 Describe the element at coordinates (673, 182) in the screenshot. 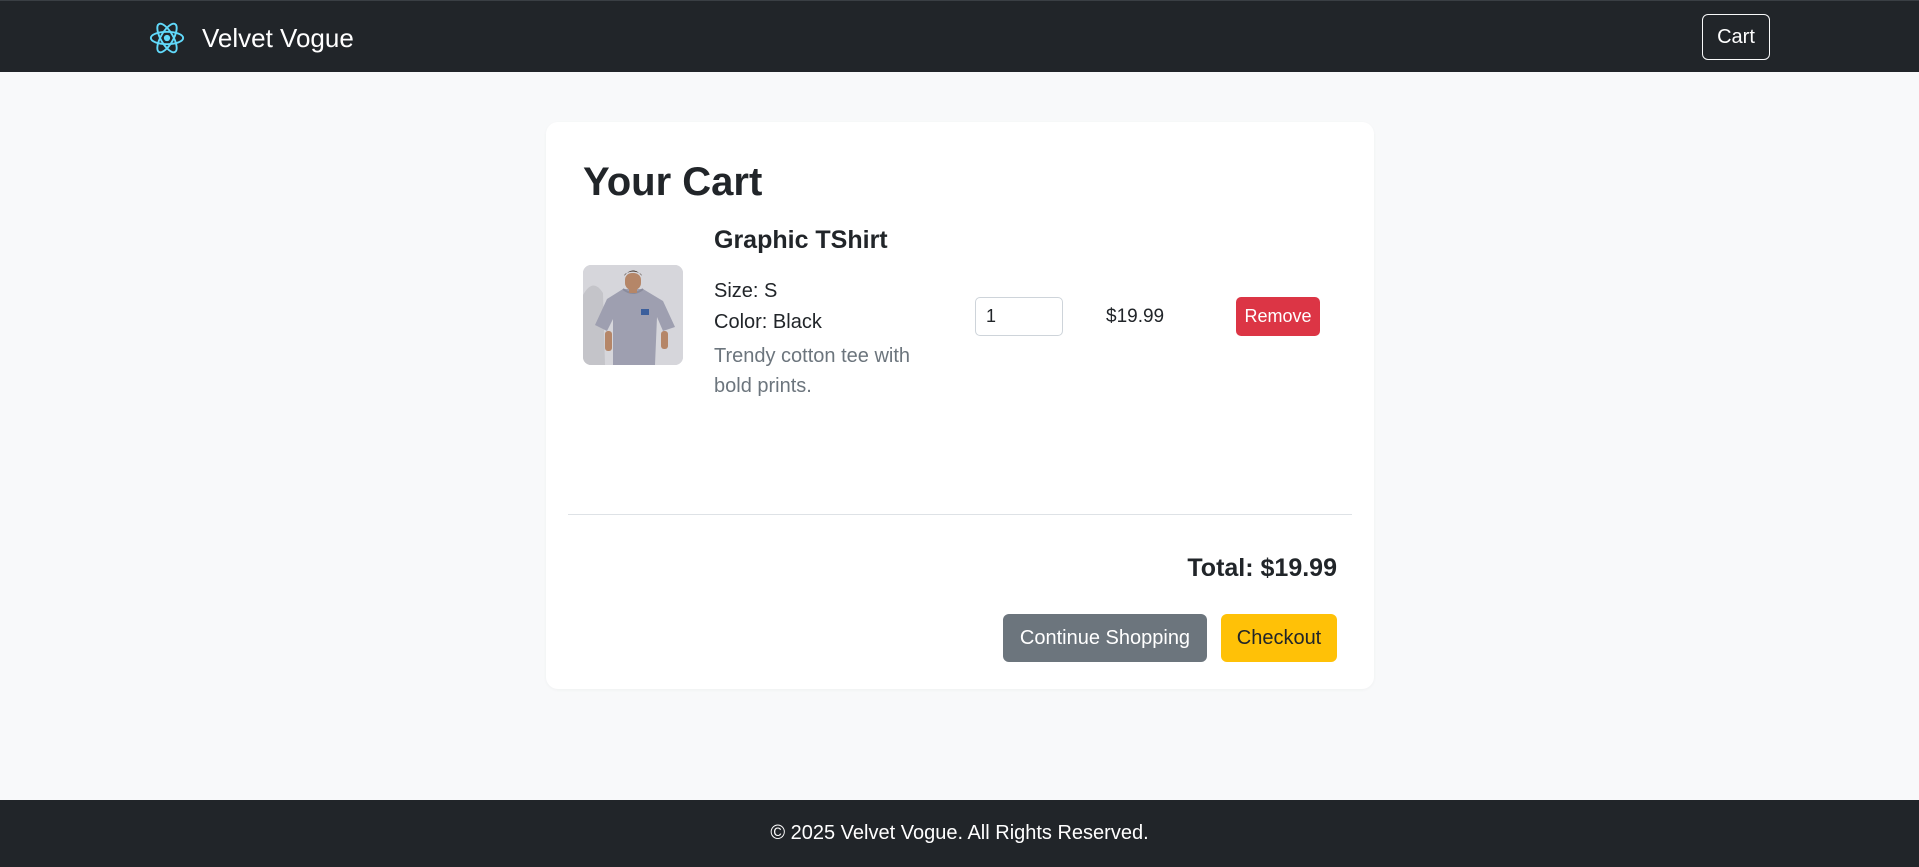

I see `page-title: Your Cart` at that location.